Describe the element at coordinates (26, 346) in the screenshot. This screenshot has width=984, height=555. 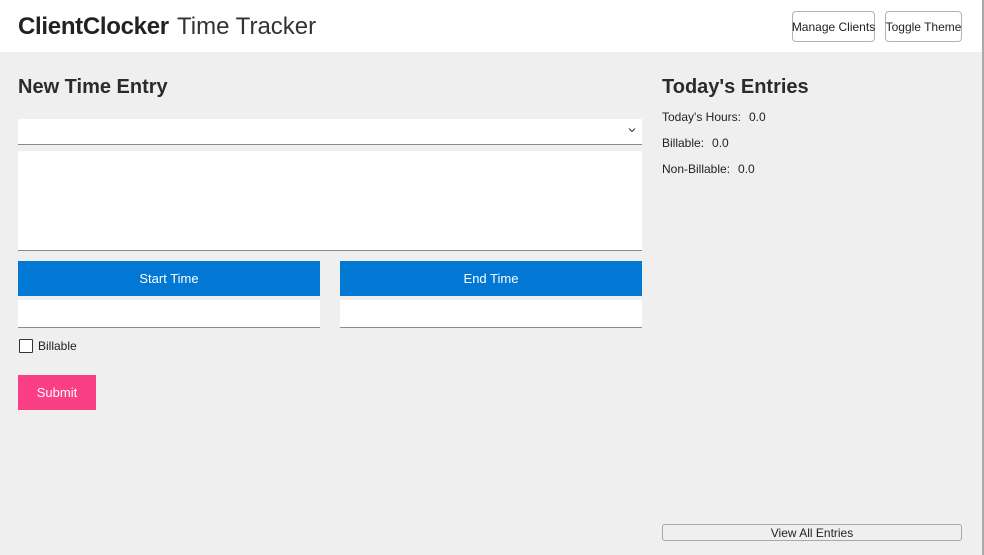
I see `billable-checkbox` at that location.